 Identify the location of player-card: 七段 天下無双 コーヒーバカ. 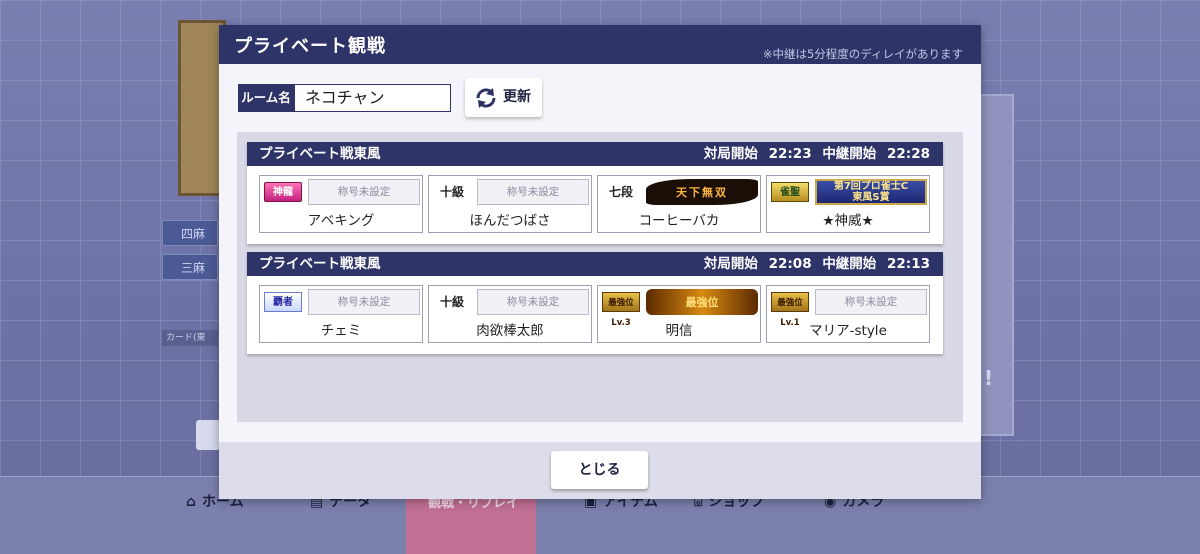
(679, 204).